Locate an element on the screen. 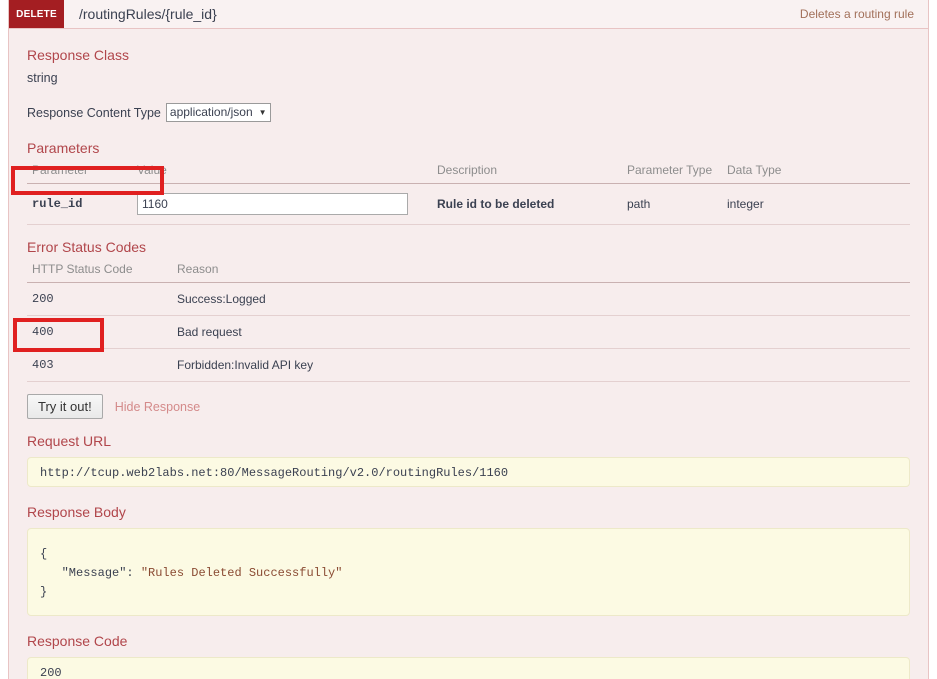 Image resolution: width=937 pixels, height=679 pixels. response-body-value-string: "Rules Deleted Successfully" is located at coordinates (241, 573).